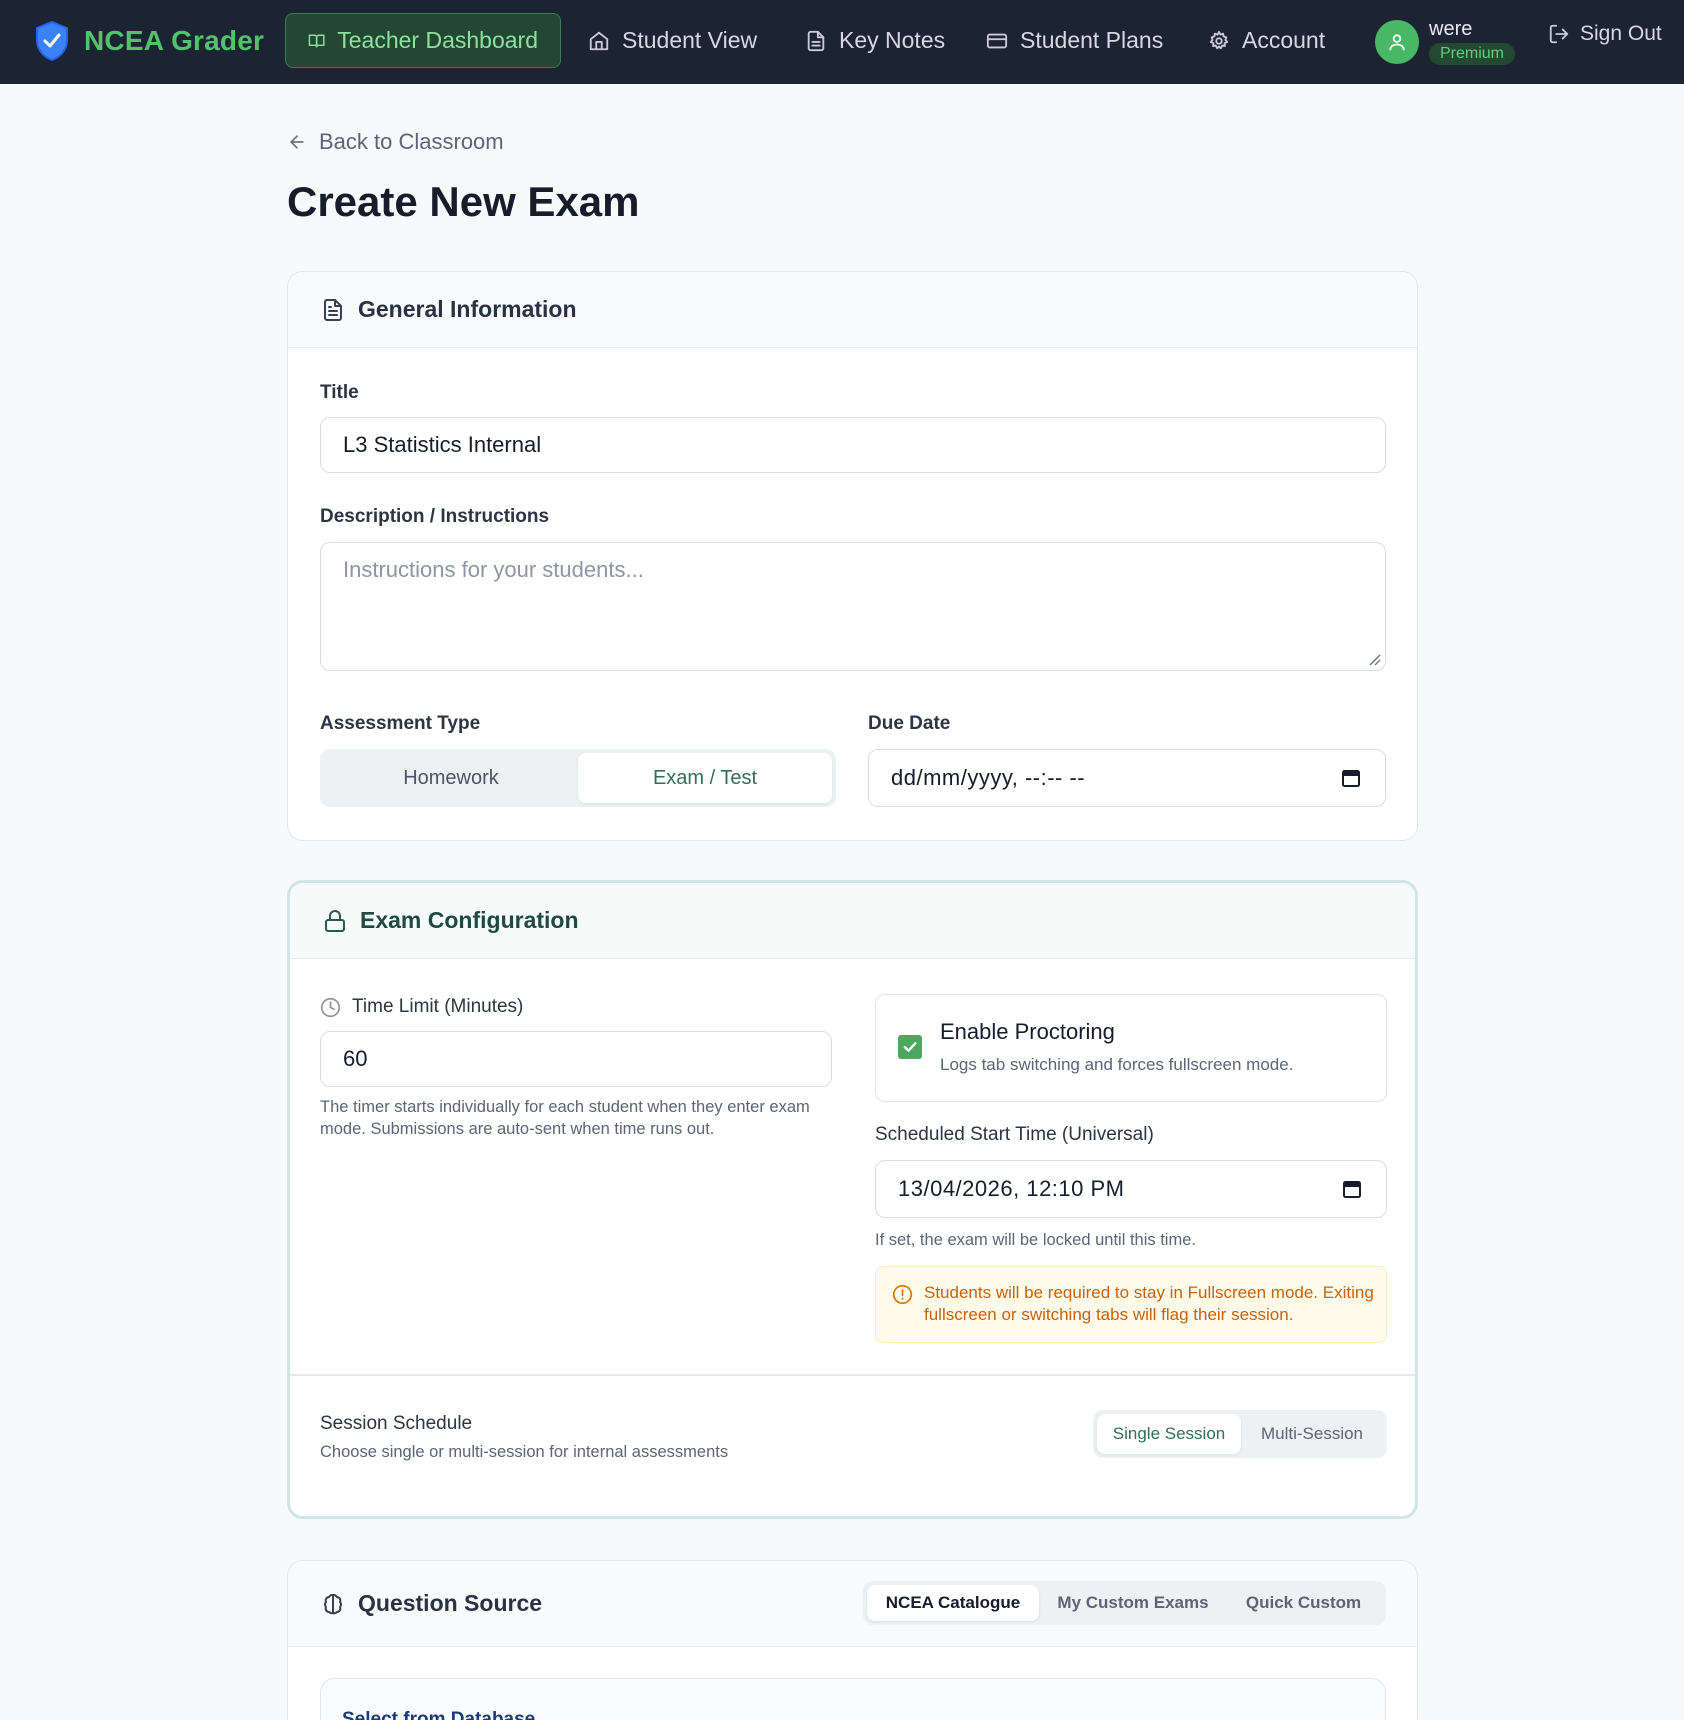 The image size is (1684, 1720). What do you see at coordinates (1127, 778) in the screenshot?
I see `due-date-input: dd/mm/yyyy, --:-- --` at bounding box center [1127, 778].